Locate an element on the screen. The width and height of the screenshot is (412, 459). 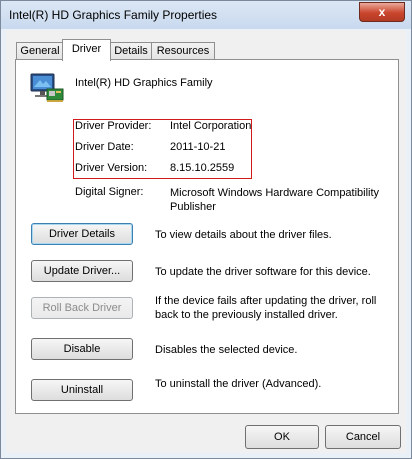
driver-date-label: Driver Date: is located at coordinates (104, 147).